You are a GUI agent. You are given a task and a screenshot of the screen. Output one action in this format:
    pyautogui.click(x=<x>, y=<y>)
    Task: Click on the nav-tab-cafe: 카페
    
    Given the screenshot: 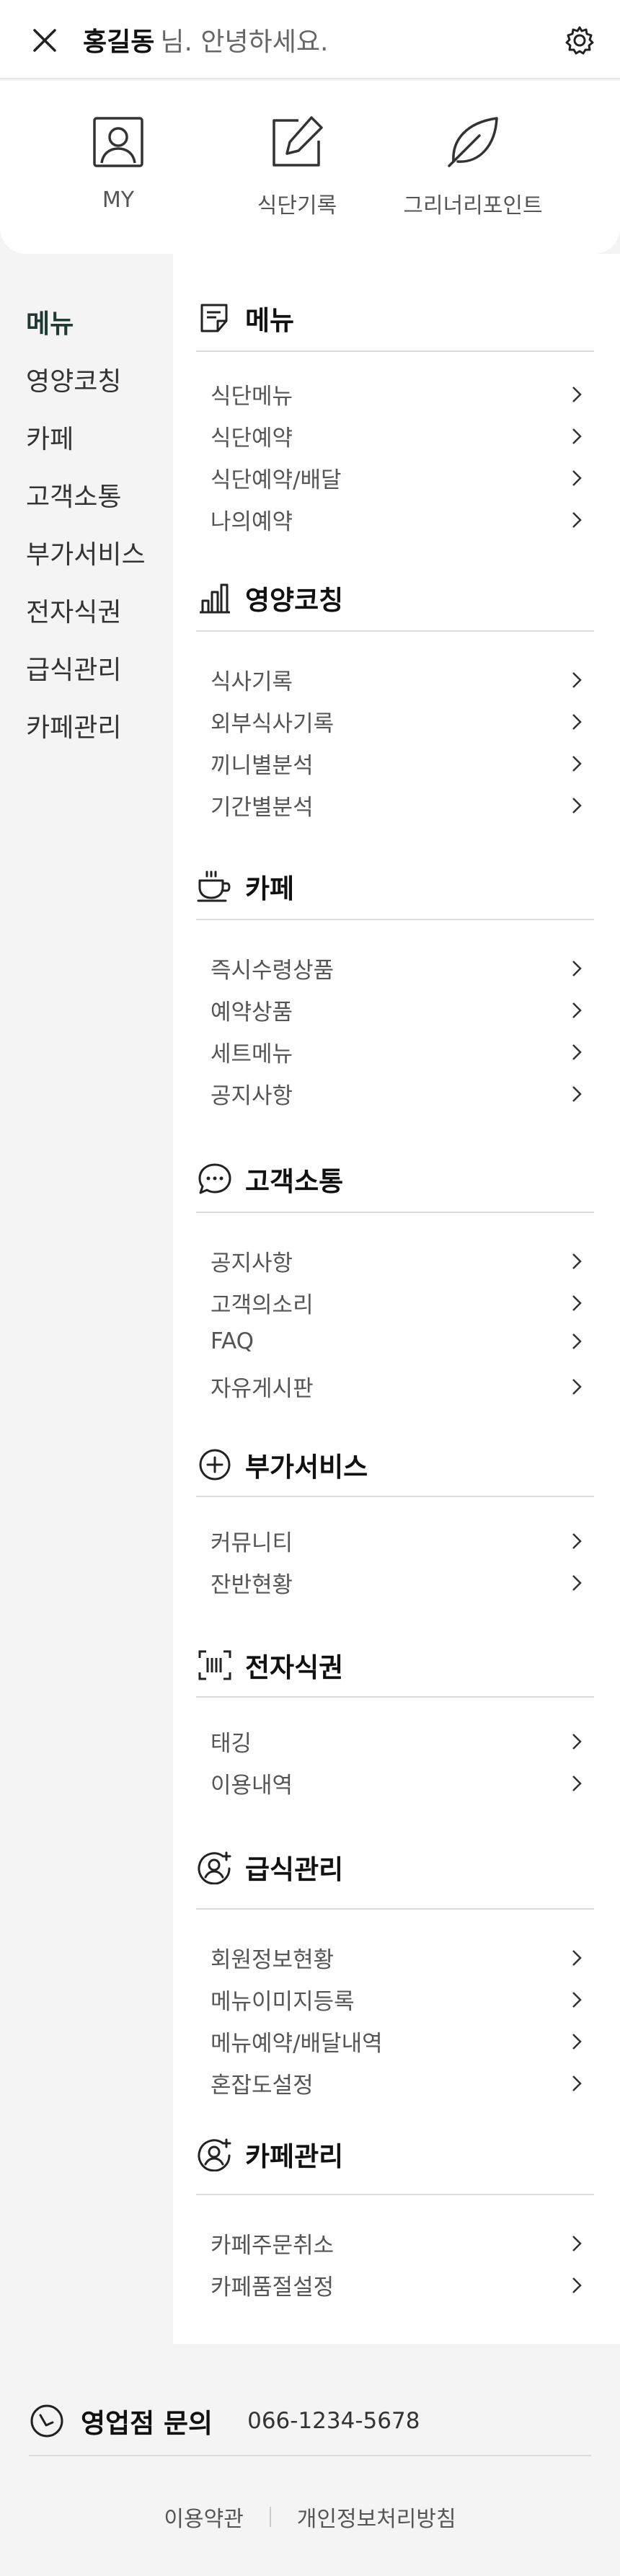 What is the action you would take?
    pyautogui.click(x=50, y=437)
    